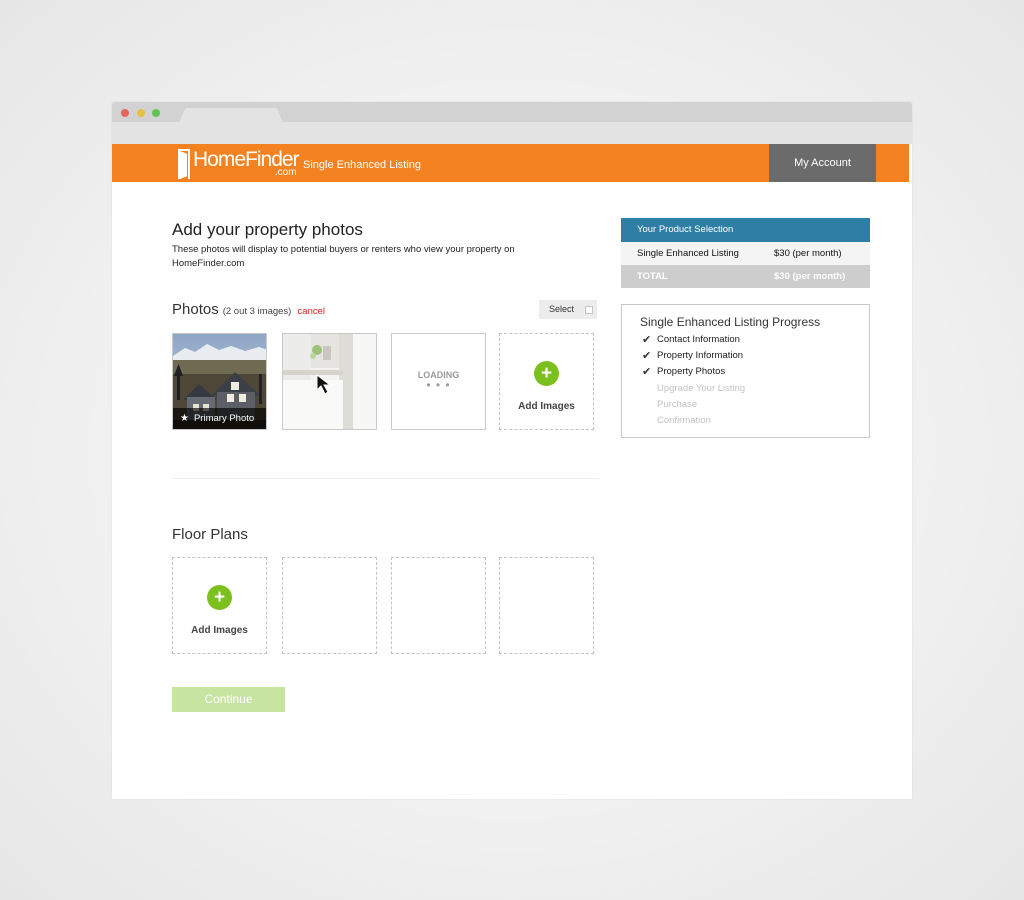 The height and width of the screenshot is (900, 1024). Describe the element at coordinates (684, 420) in the screenshot. I see `progress-step: Confirmation` at that location.